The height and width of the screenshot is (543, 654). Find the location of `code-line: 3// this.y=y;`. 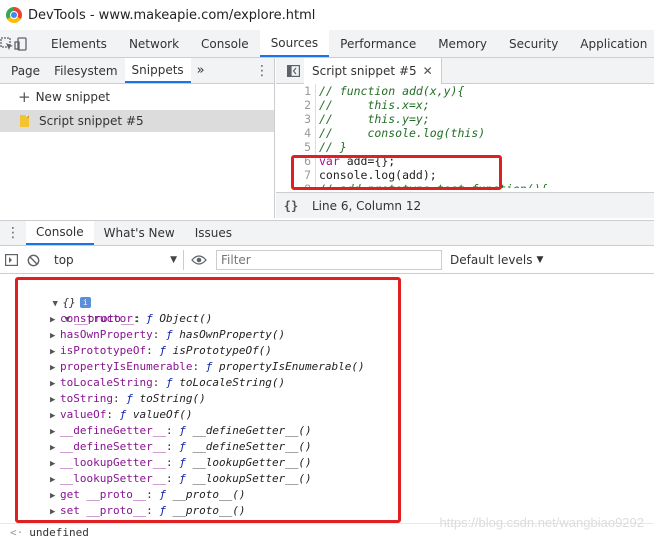

code-line: 3// this.y=y; is located at coordinates (465, 119).